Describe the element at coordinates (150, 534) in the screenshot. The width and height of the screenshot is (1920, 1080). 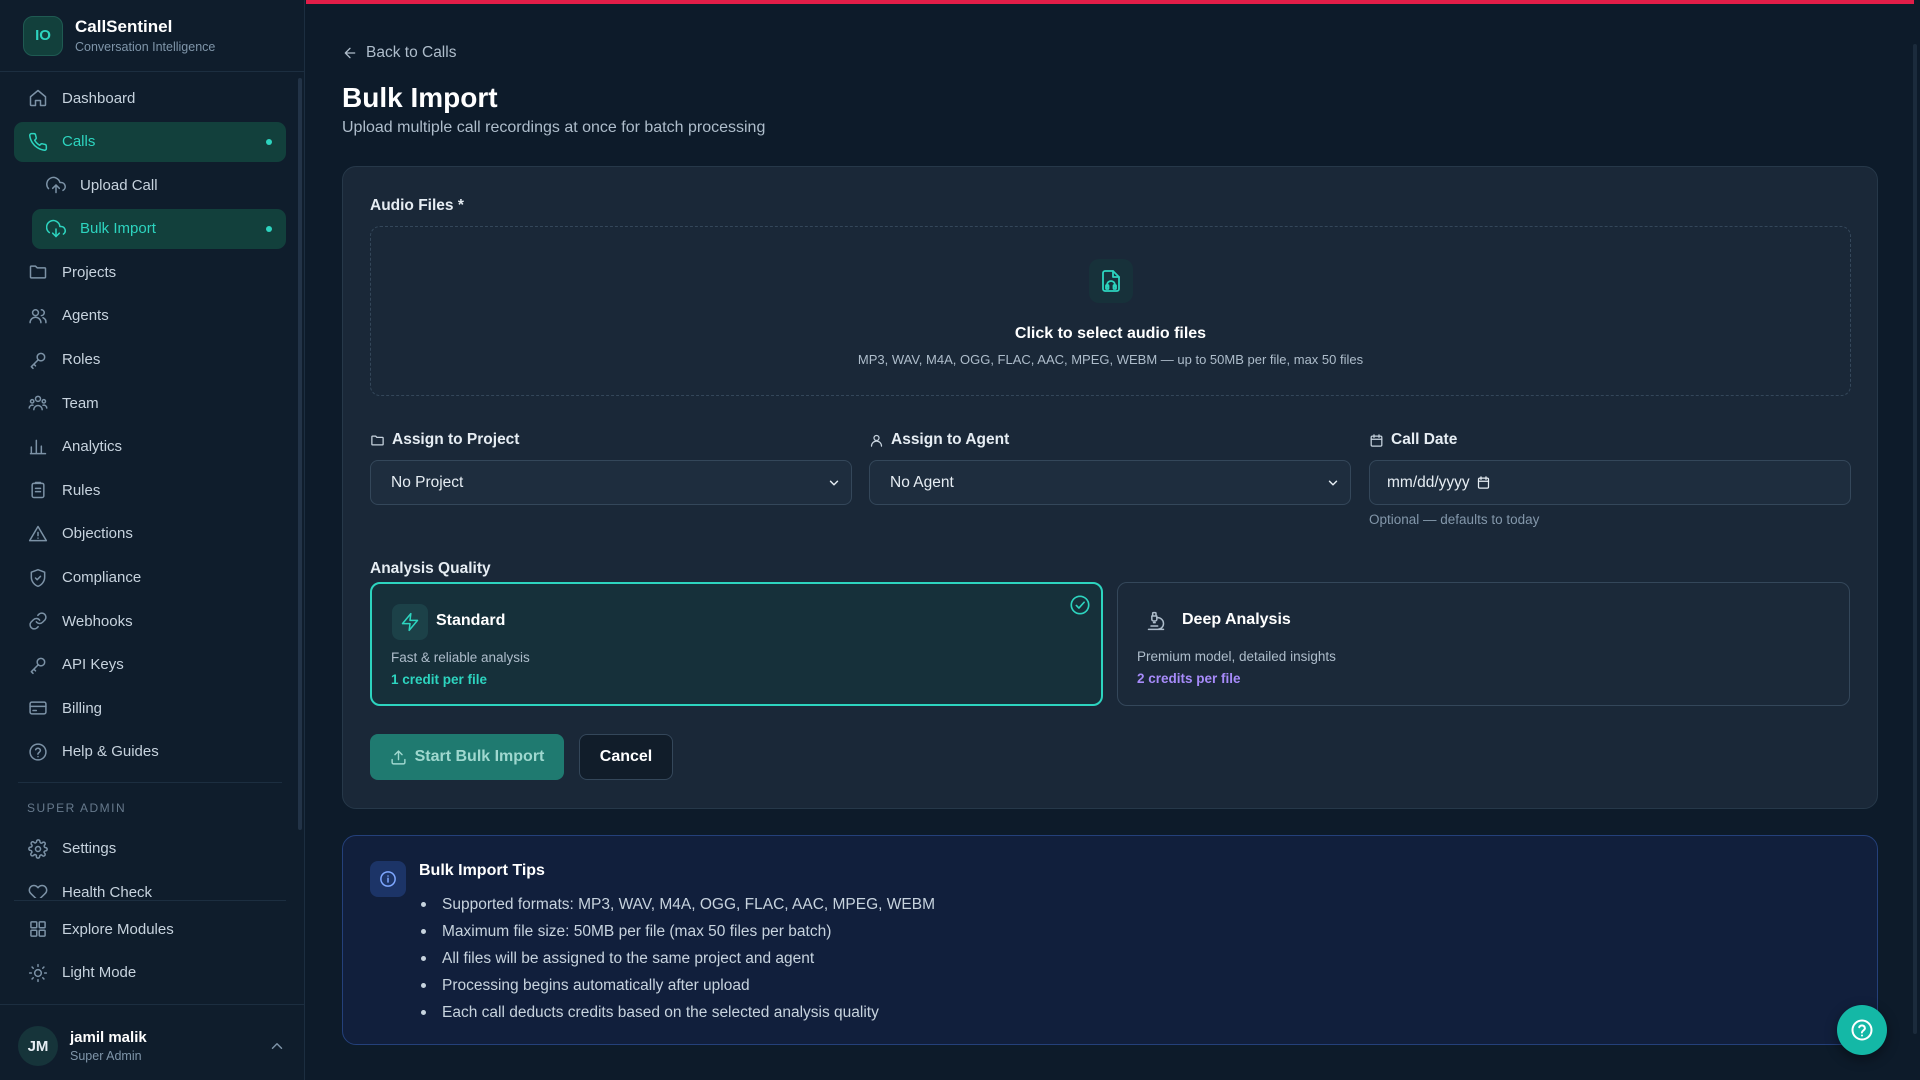
I see `sidebar-item-objections: Objections` at that location.